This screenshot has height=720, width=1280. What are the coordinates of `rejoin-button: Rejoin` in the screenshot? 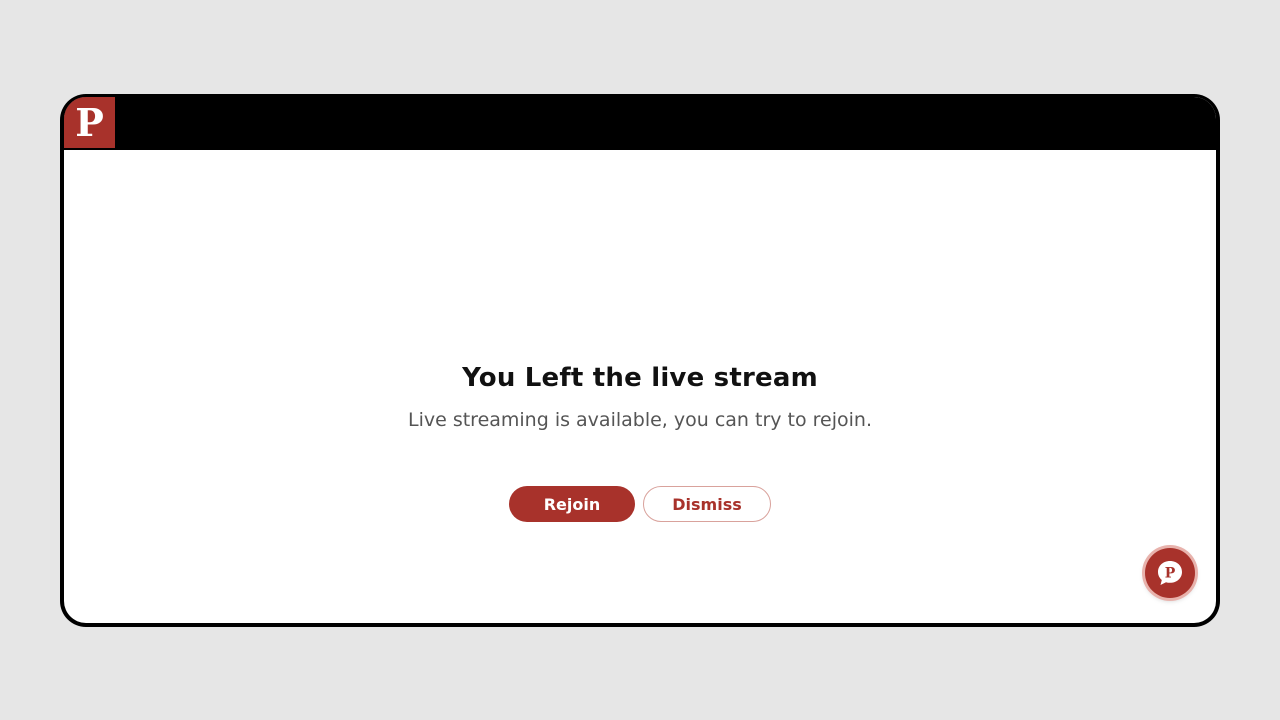 It's located at (572, 504).